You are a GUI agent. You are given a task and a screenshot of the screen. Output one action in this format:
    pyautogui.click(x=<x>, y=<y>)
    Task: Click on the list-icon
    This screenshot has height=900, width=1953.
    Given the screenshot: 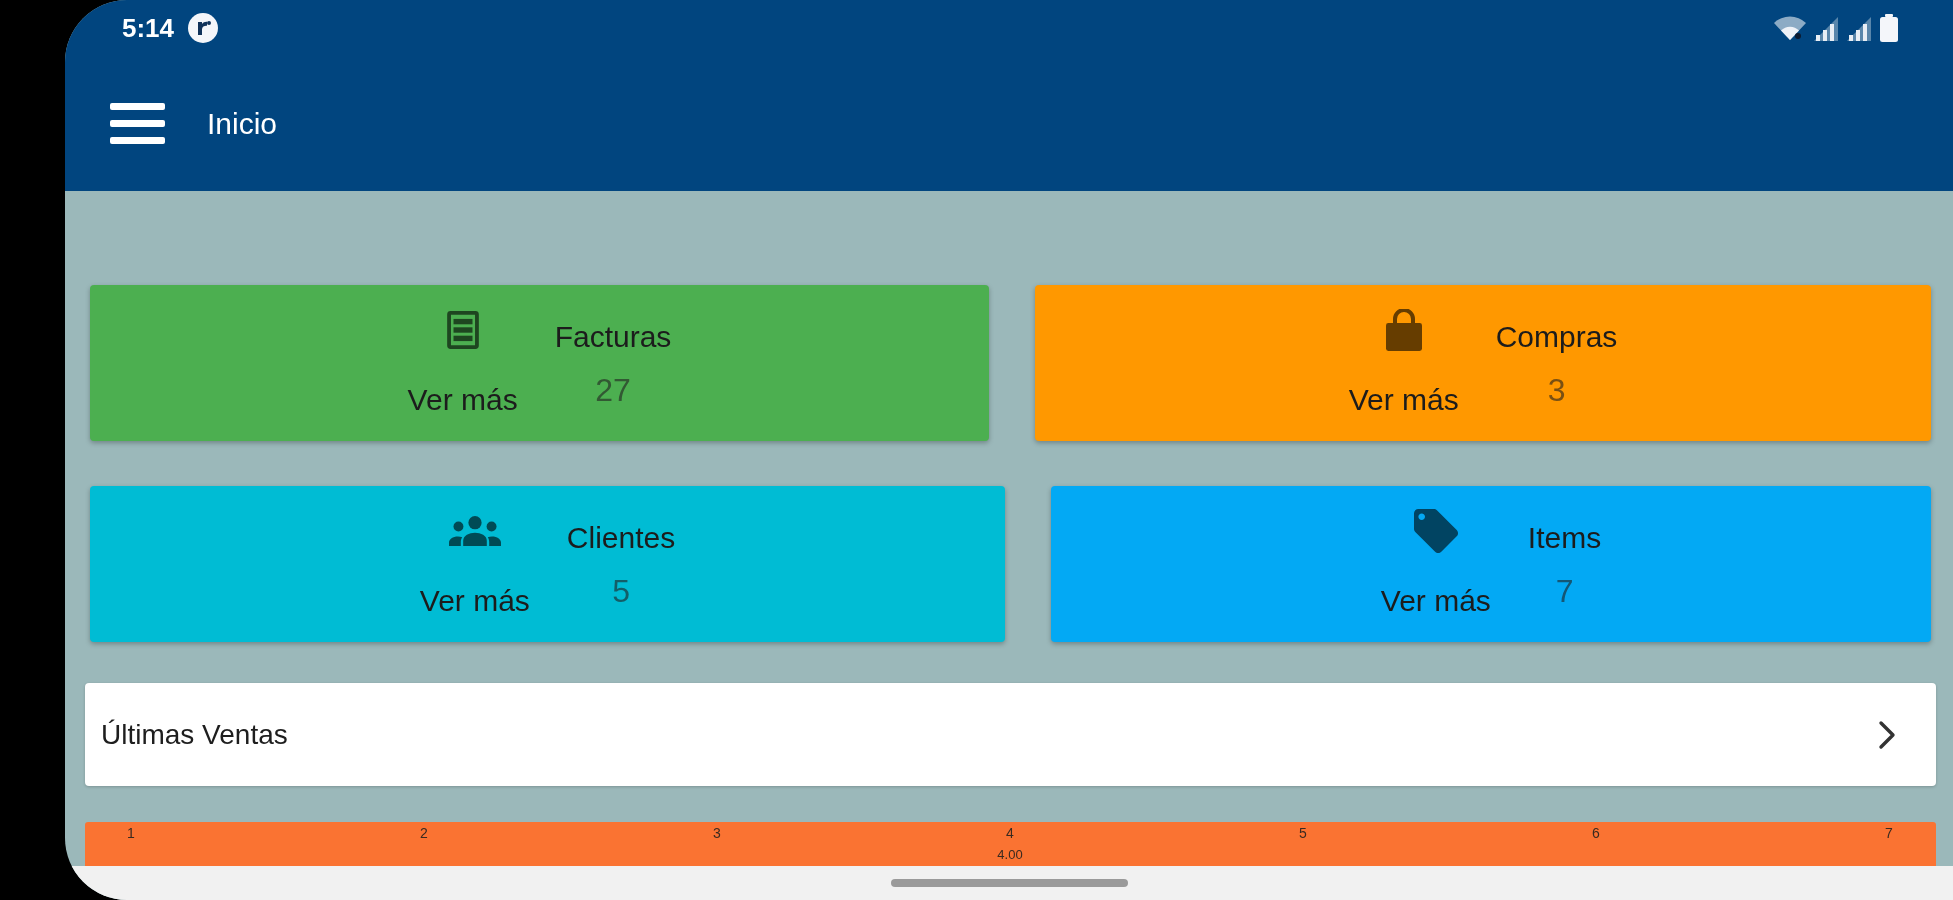 What is the action you would take?
    pyautogui.click(x=462, y=330)
    